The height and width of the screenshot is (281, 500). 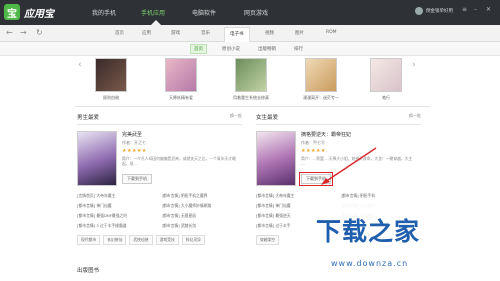 I want to click on watermark: 下载之家 www.downza.cn, so click(x=395, y=241).